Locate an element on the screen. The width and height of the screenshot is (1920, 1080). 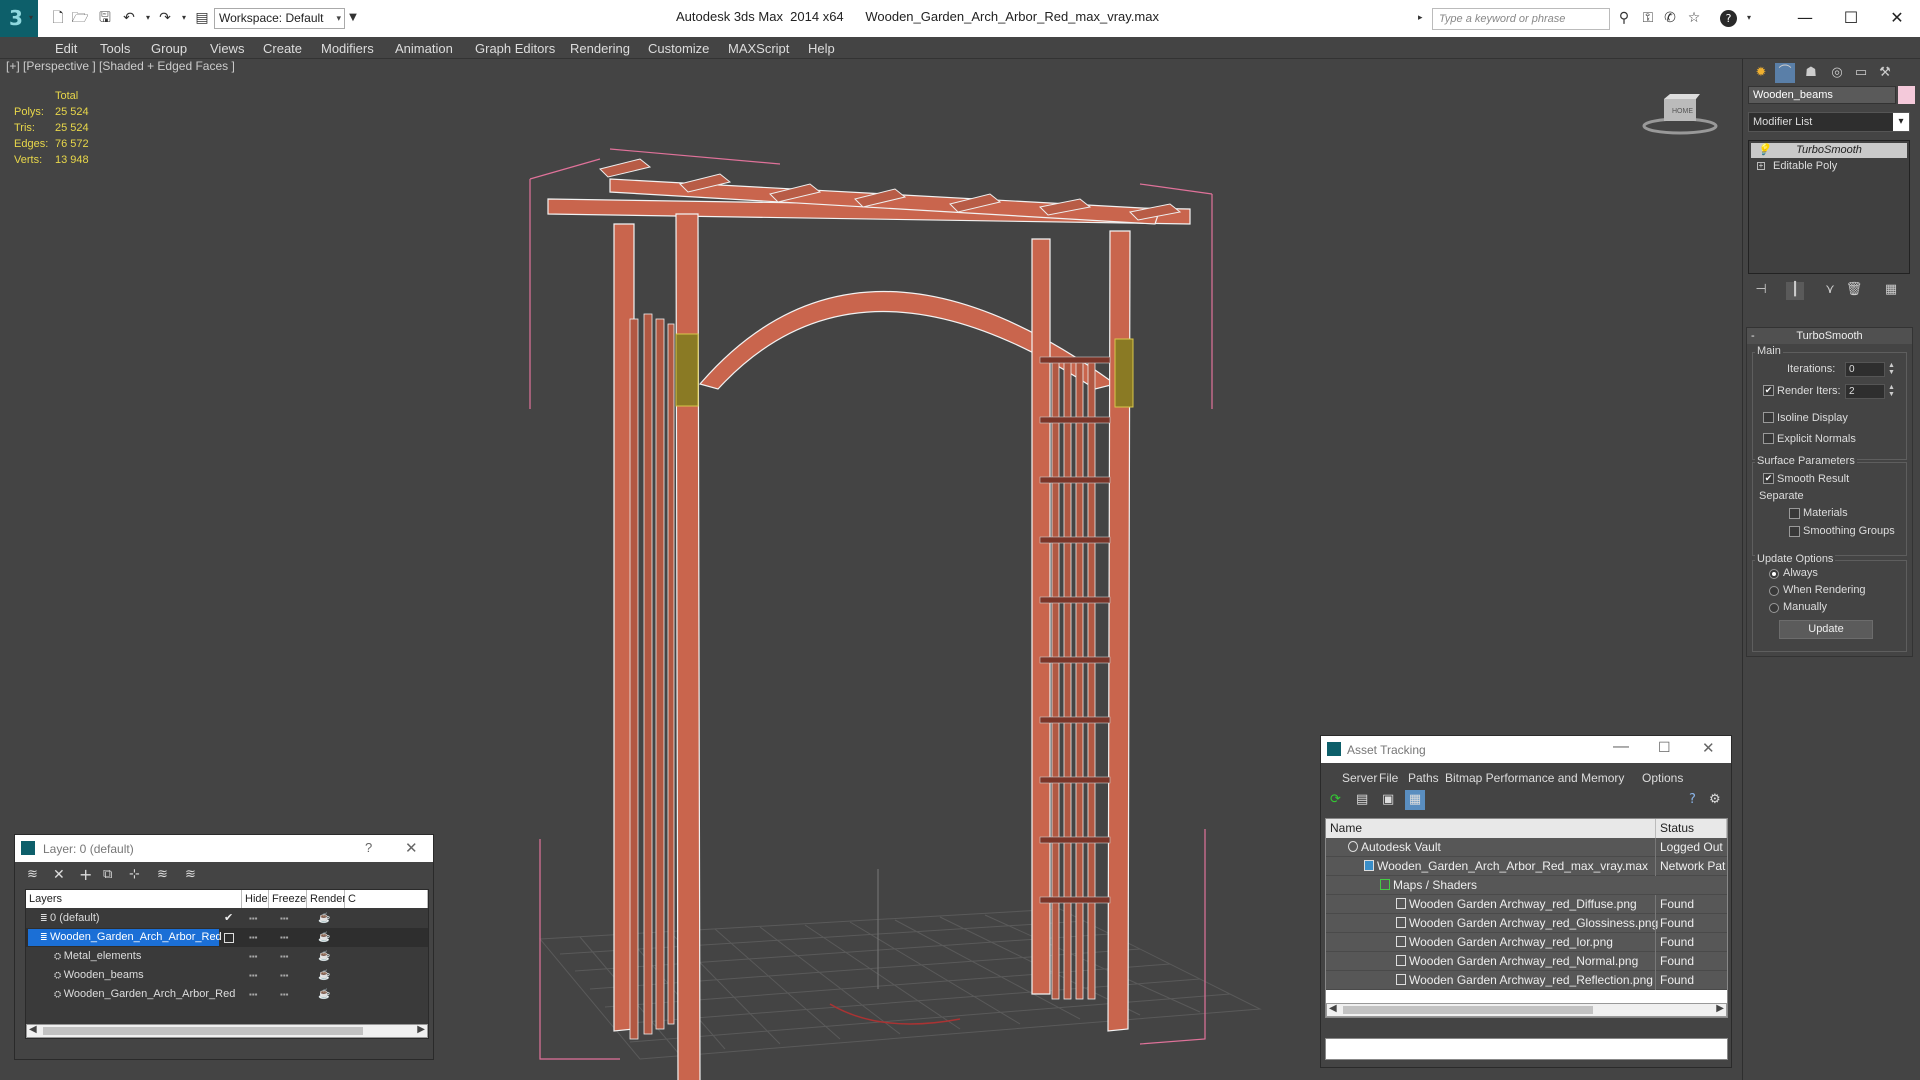
menu-options: Options is located at coordinates (1662, 778).